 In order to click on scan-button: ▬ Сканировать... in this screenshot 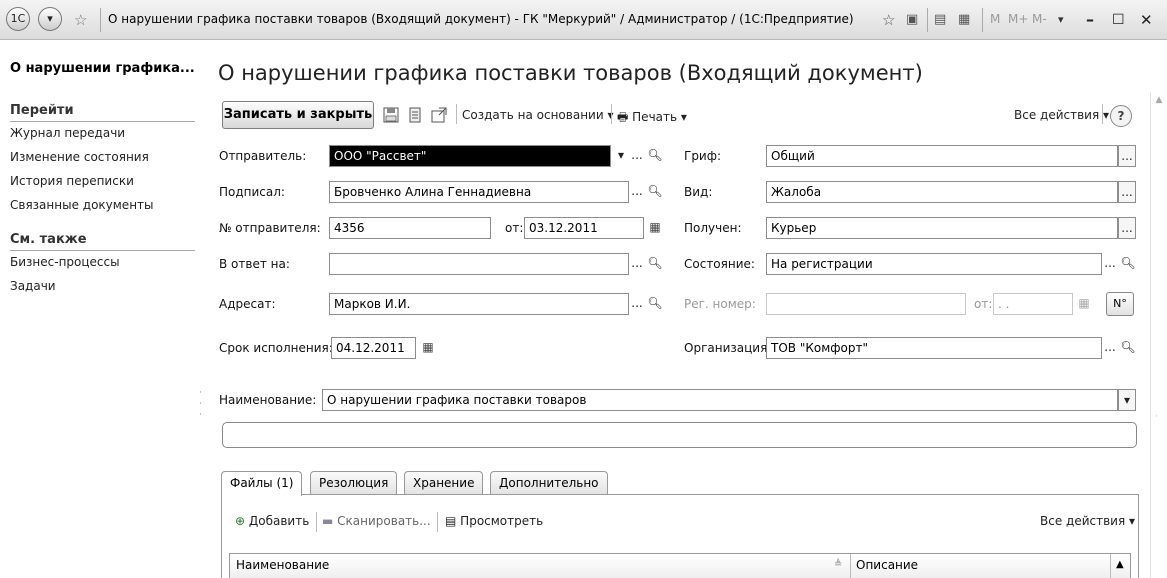, I will do `click(376, 521)`.